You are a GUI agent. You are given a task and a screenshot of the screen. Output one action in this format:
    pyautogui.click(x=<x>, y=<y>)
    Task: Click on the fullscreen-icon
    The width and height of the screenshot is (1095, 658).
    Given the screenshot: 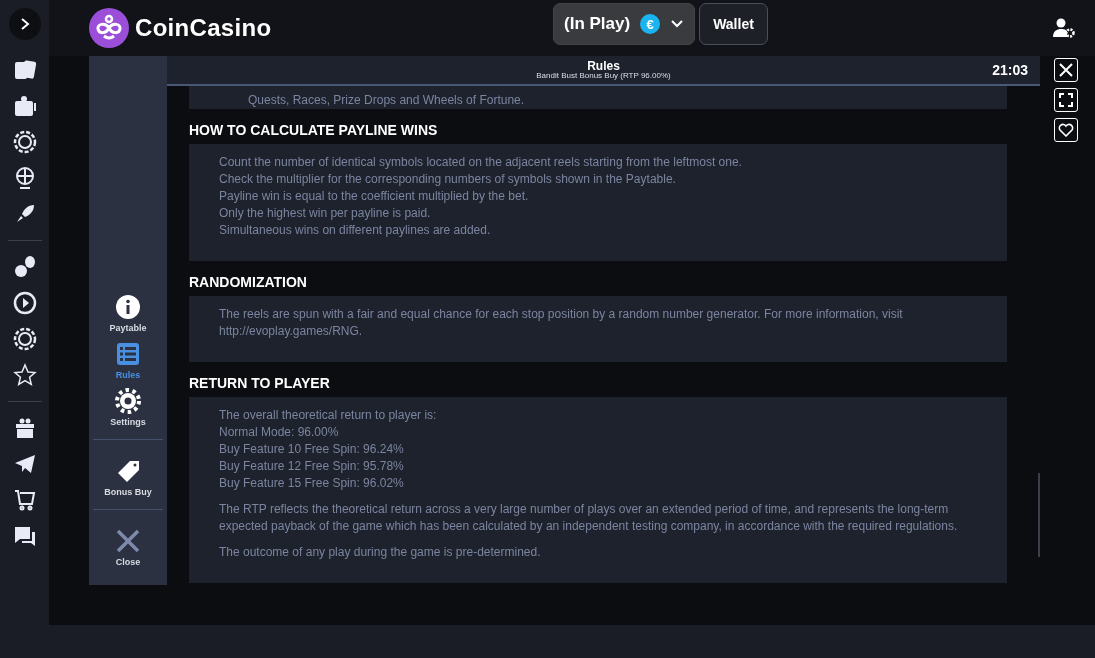 What is the action you would take?
    pyautogui.click(x=1066, y=100)
    